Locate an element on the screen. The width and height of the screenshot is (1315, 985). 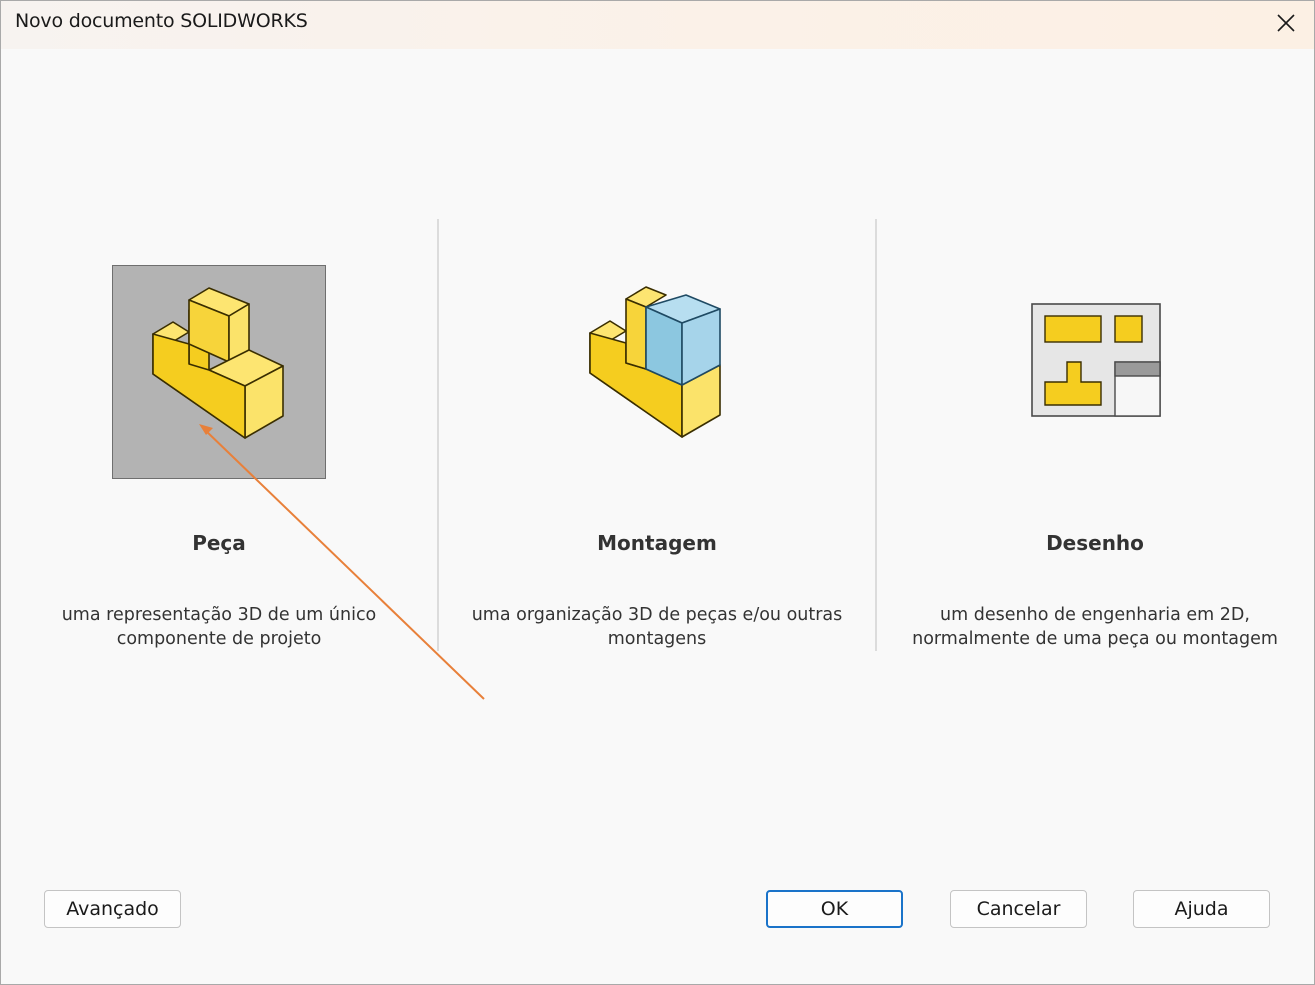
ok-button: OK is located at coordinates (834, 909).